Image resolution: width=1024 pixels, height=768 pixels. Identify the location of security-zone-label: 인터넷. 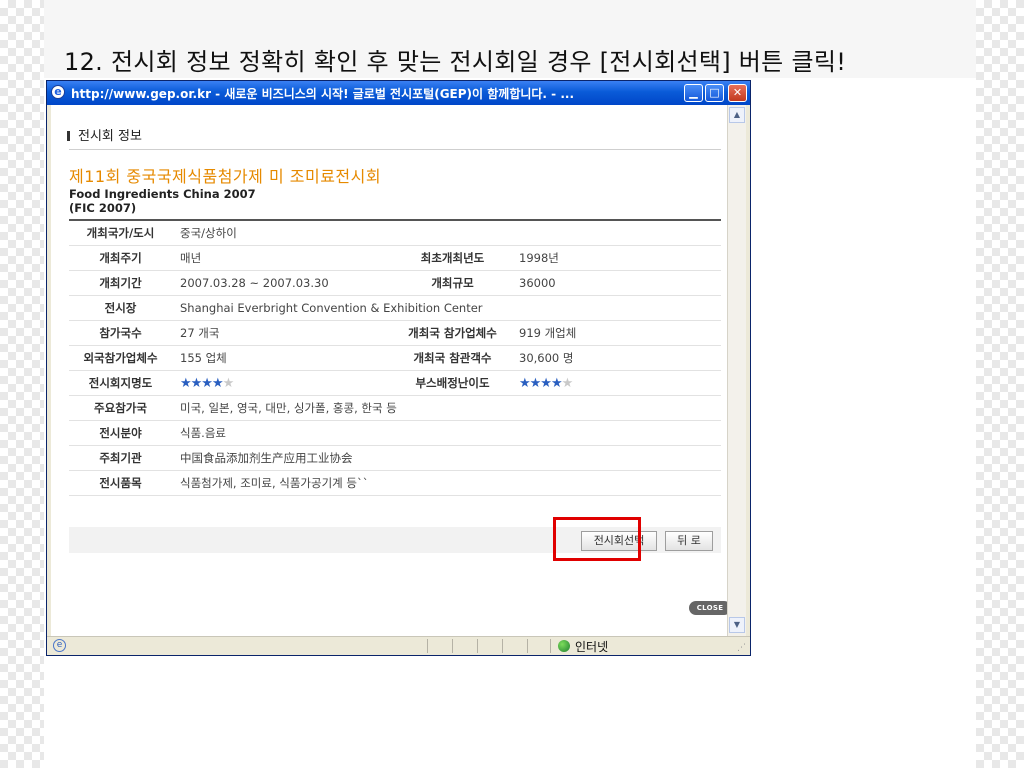
(592, 647).